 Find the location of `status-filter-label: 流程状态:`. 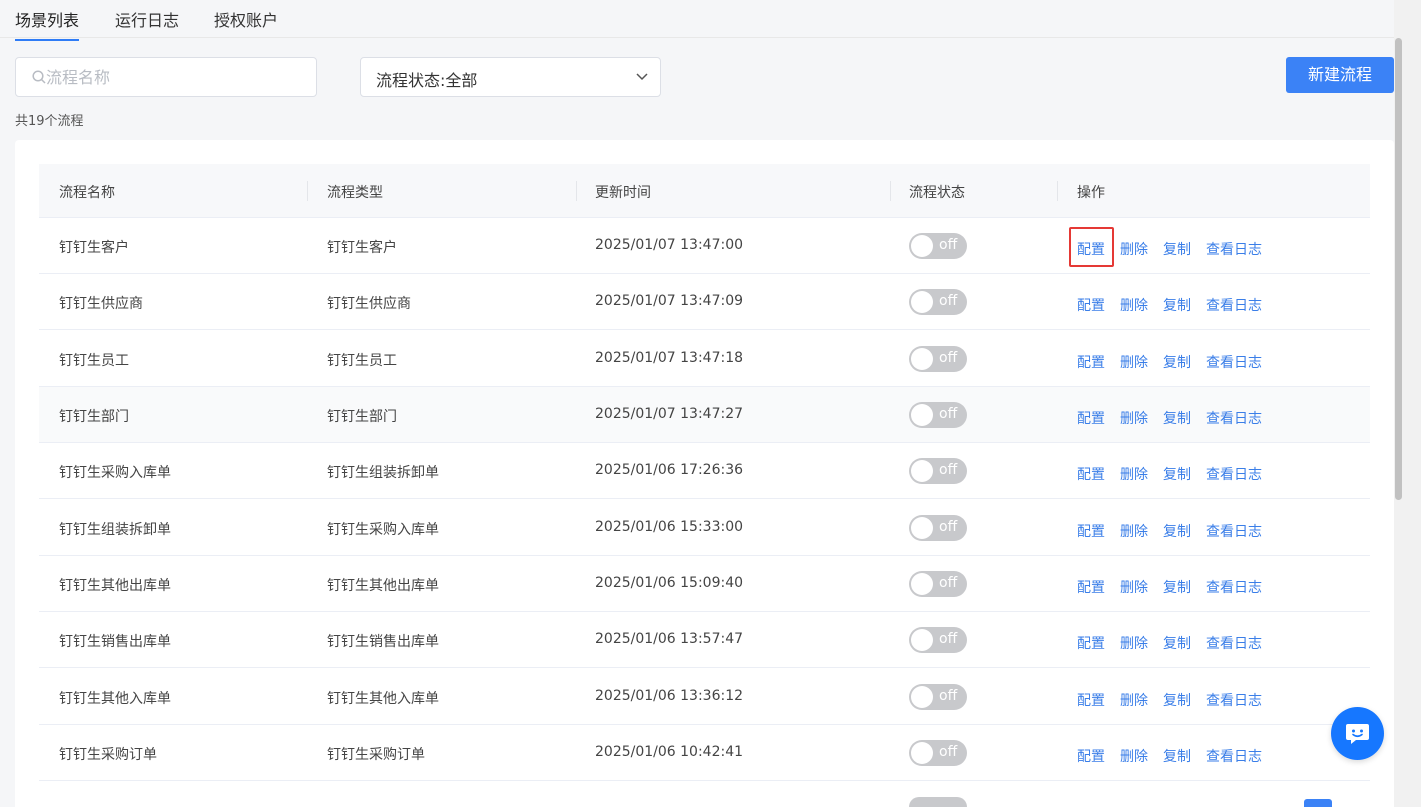

status-filter-label: 流程状态: is located at coordinates (411, 80).